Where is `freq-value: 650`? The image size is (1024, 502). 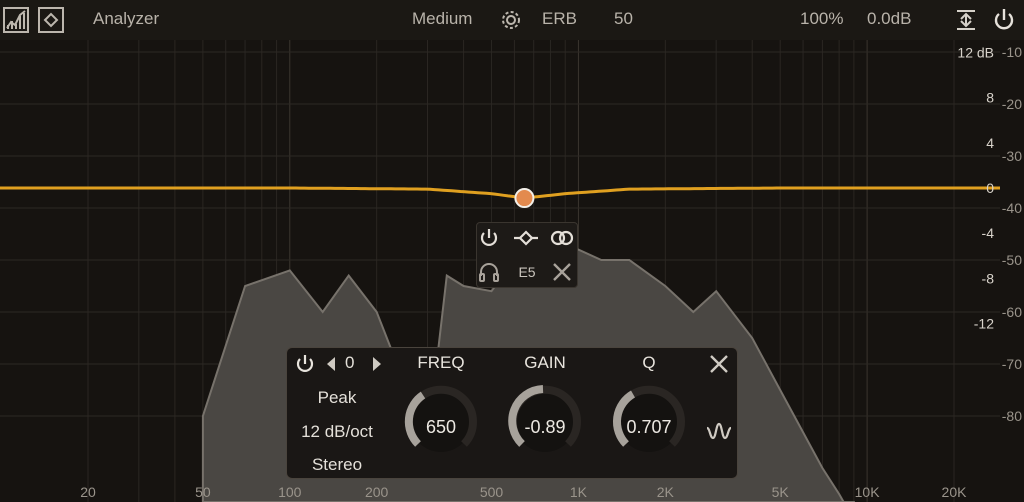 freq-value: 650 is located at coordinates (441, 427).